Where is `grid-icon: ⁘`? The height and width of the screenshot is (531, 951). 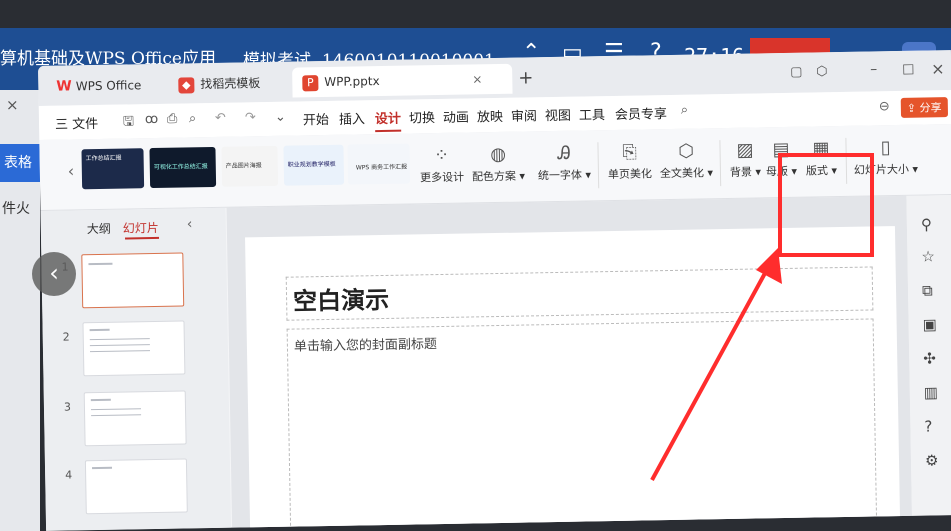
grid-icon: ⁘ is located at coordinates (441, 155).